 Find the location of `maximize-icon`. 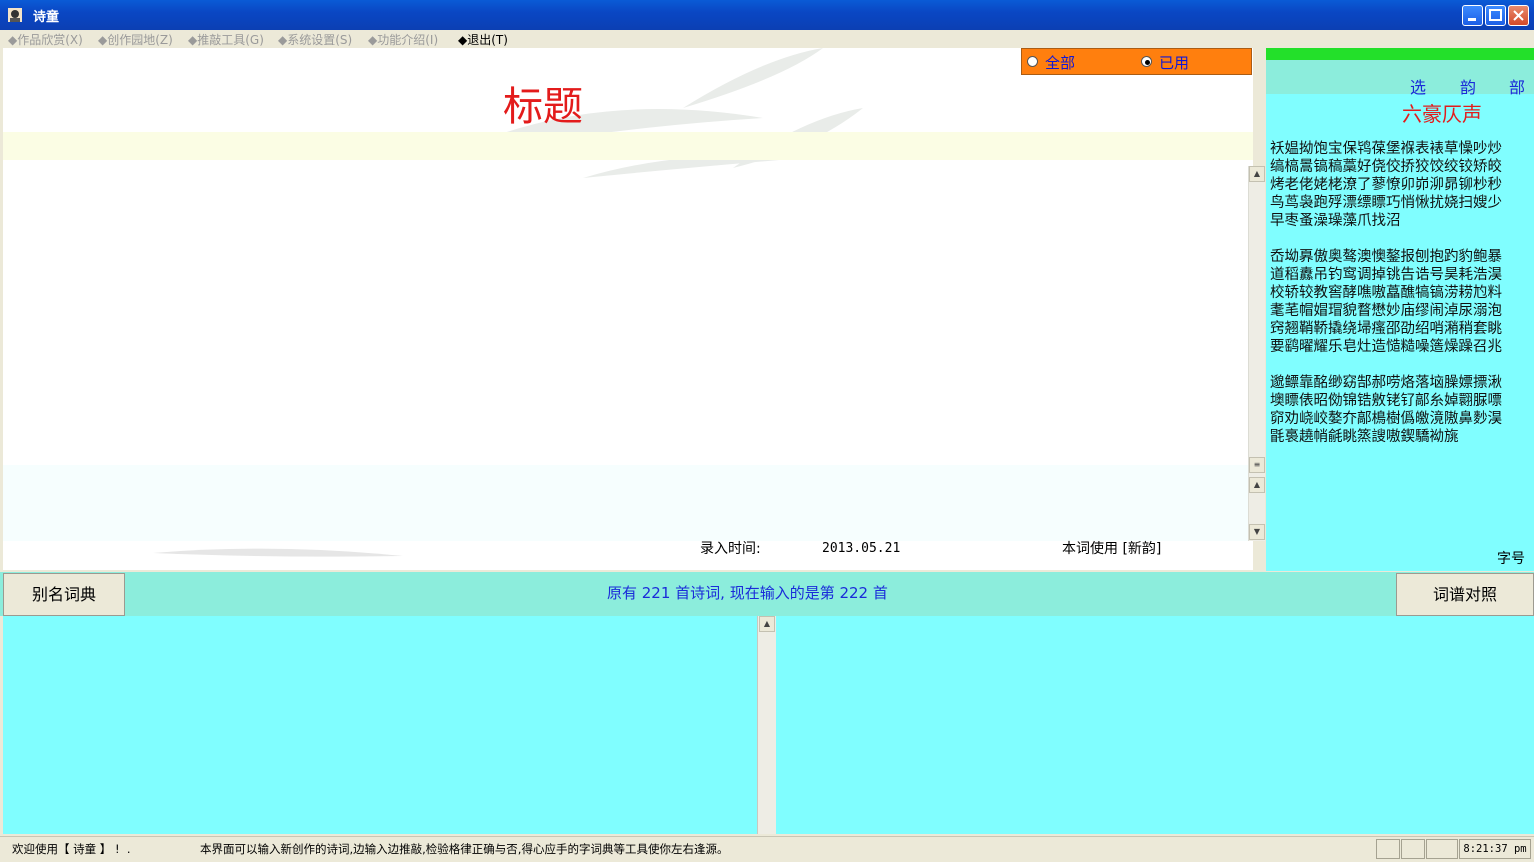

maximize-icon is located at coordinates (1495, 15).